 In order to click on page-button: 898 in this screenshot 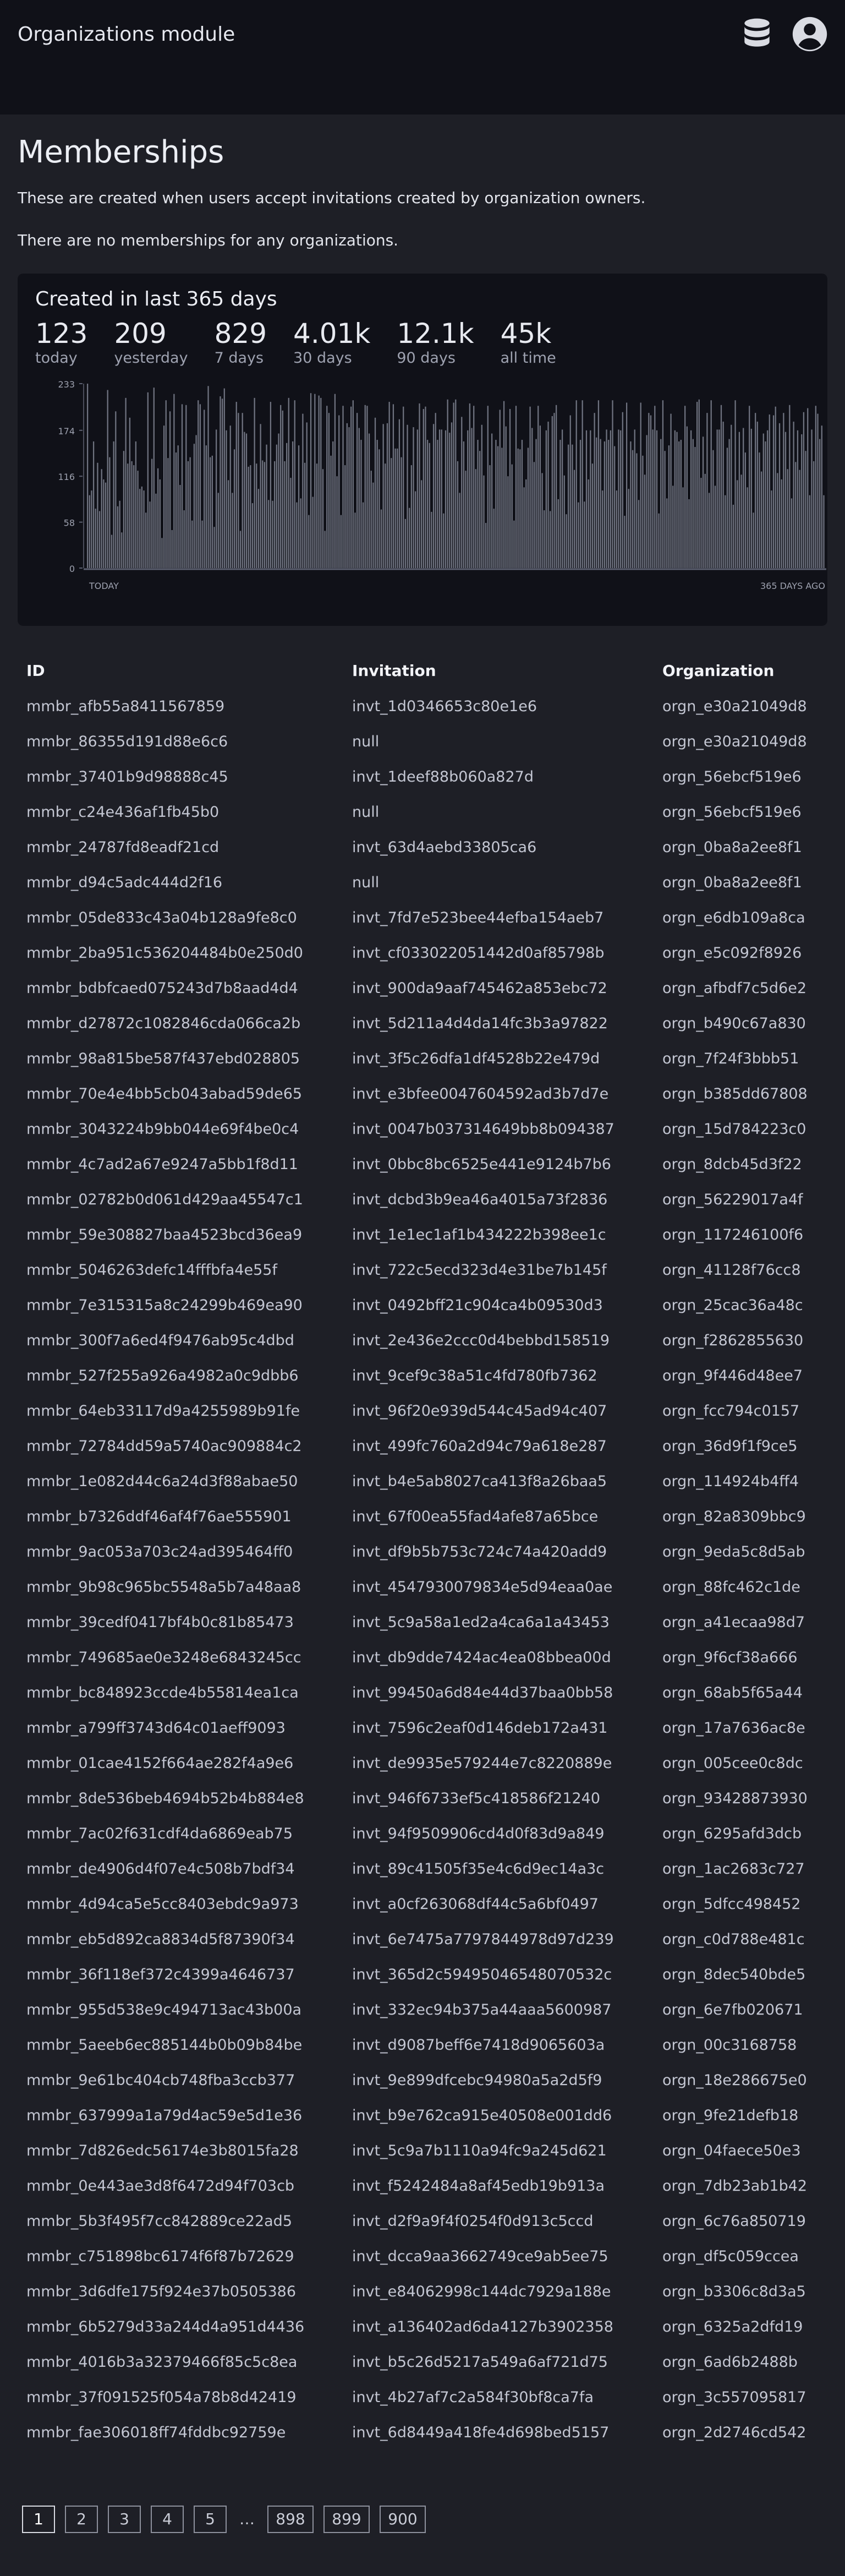, I will do `click(290, 2519)`.